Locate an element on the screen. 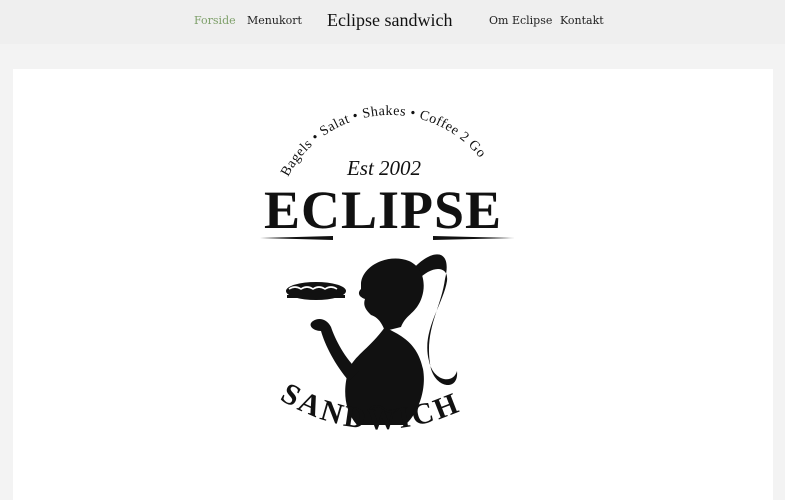  sandwich-icon is located at coordinates (316, 291).